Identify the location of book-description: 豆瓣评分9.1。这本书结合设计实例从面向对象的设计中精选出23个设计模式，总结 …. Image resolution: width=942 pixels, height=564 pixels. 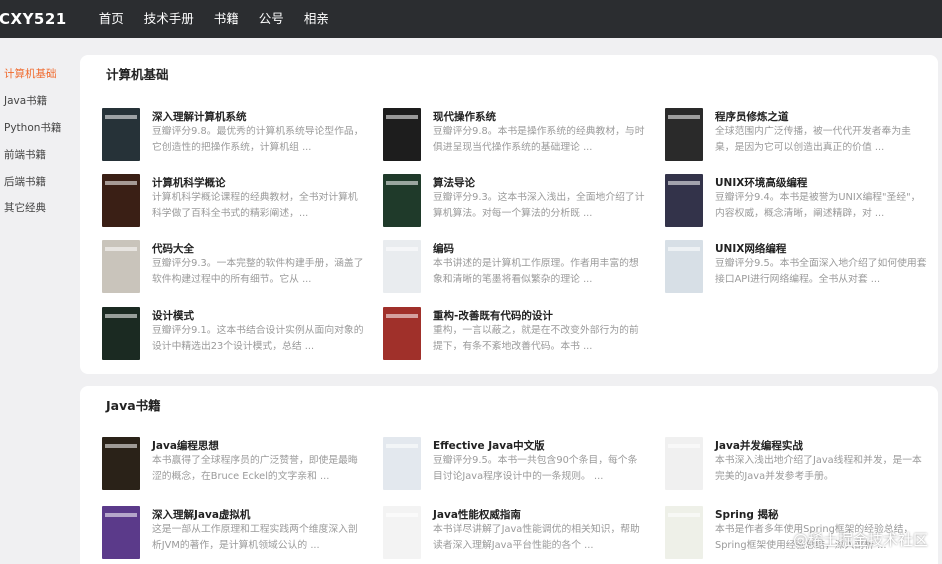
(258, 338).